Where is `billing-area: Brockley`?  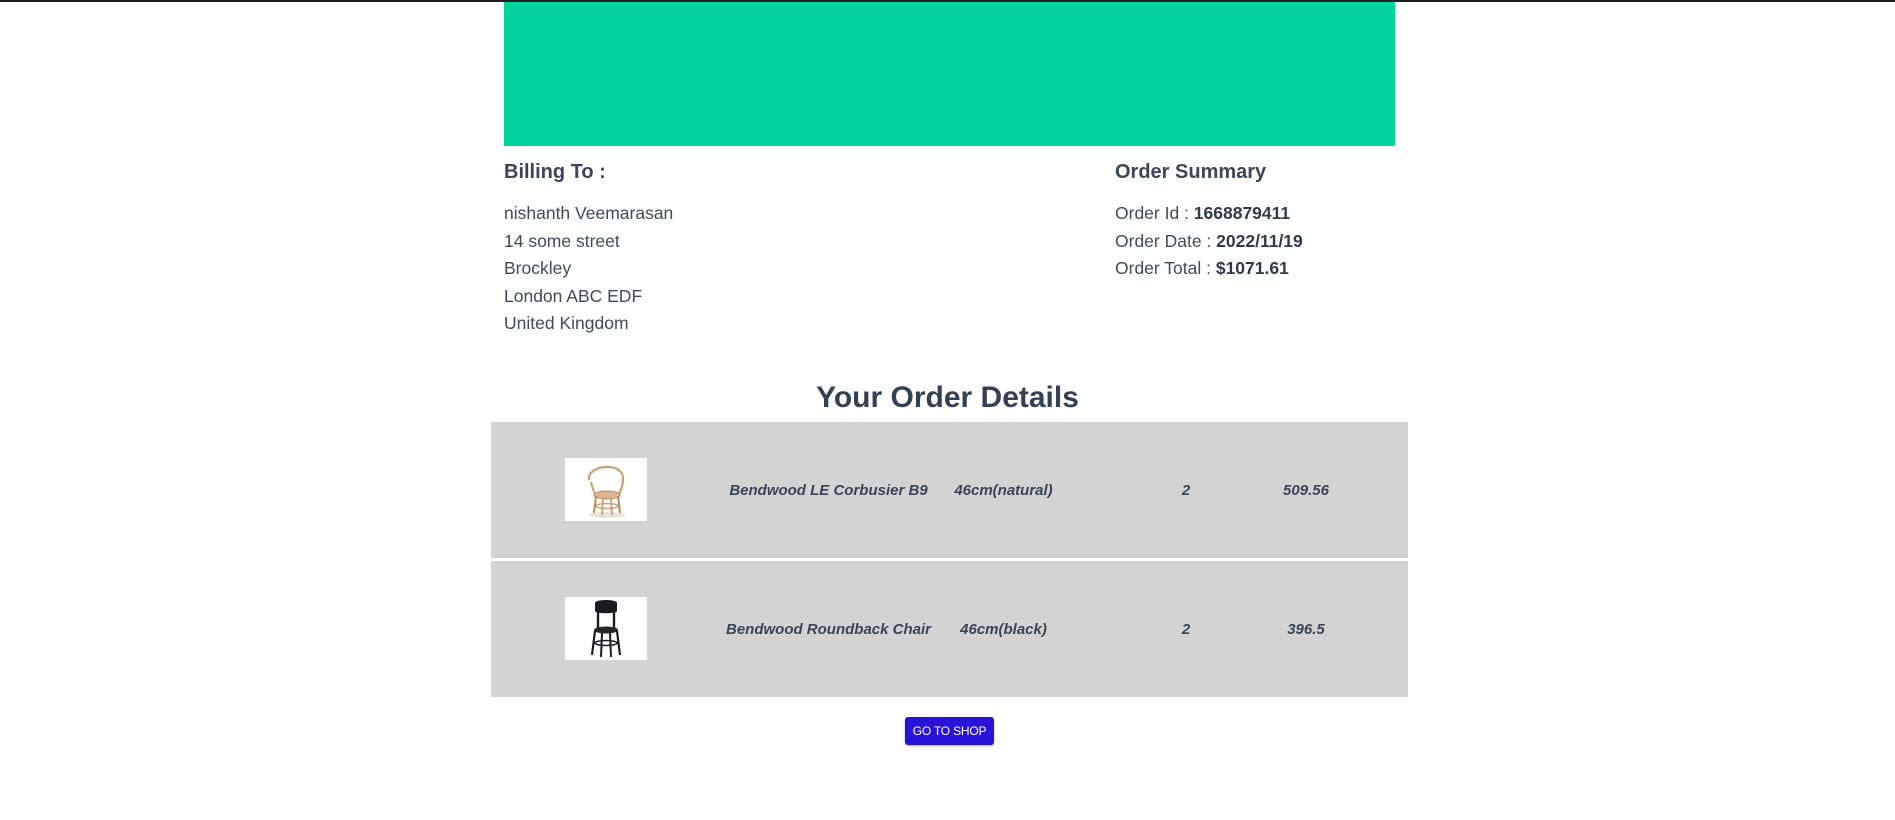
billing-area: Brockley is located at coordinates (538, 268).